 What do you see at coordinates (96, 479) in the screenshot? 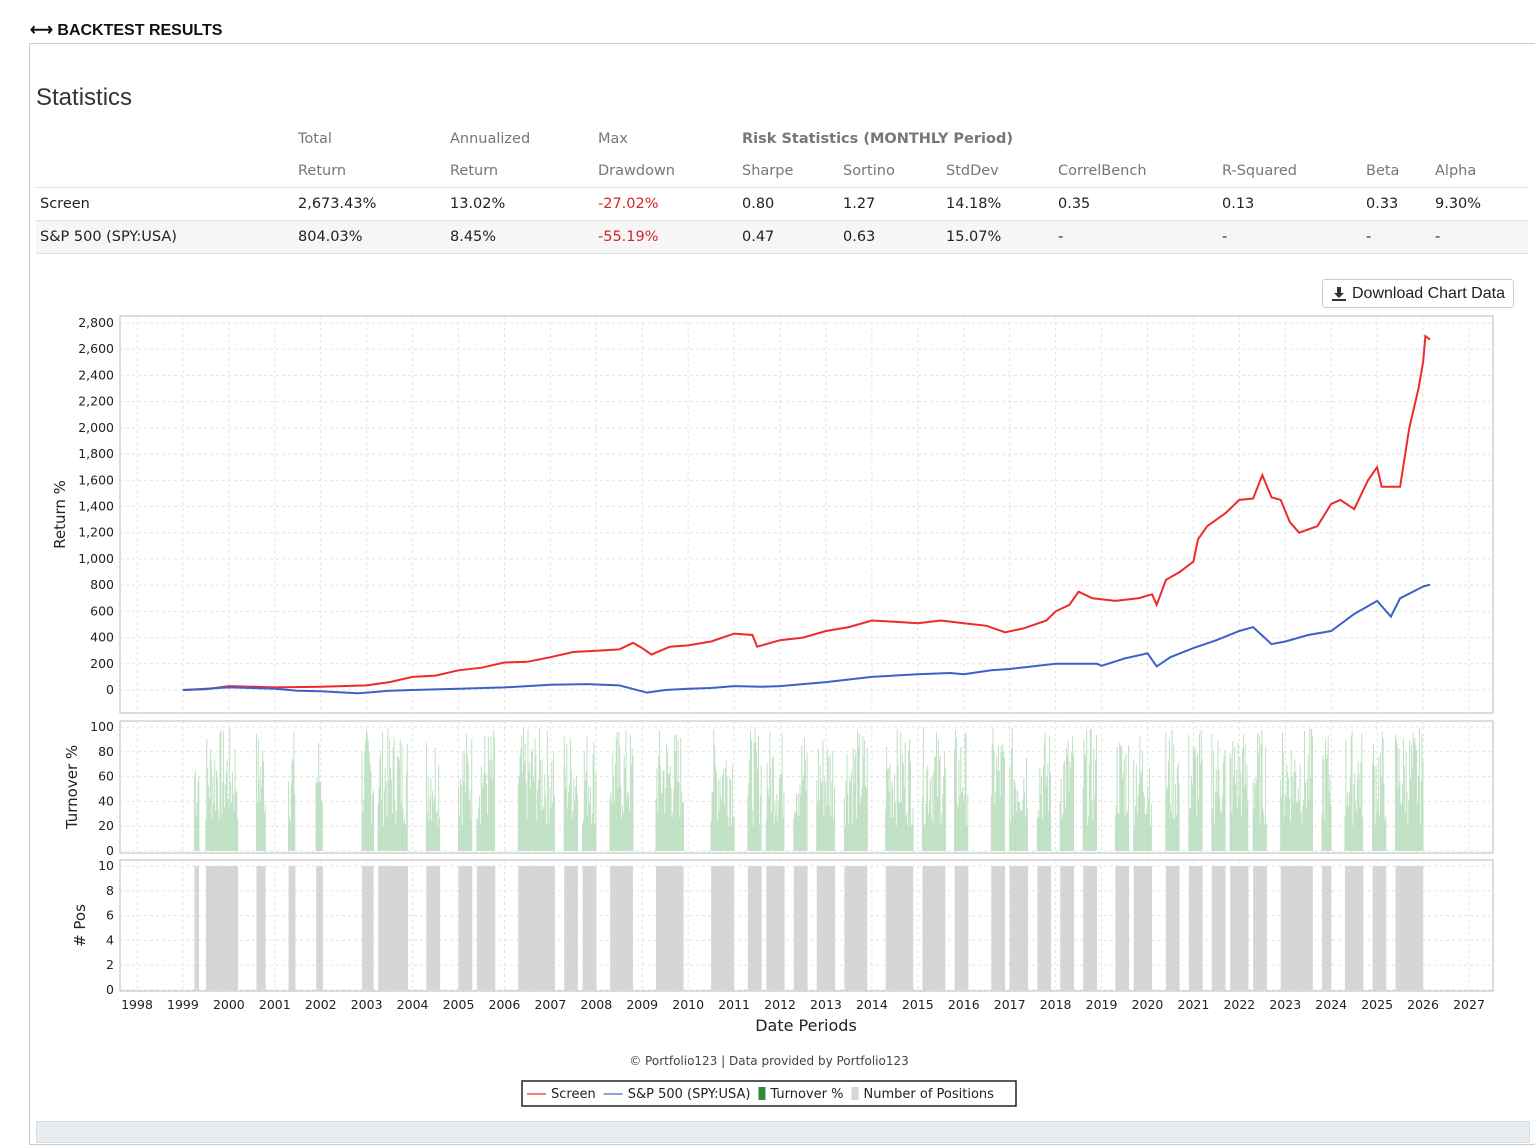
I see `y-tick-label: 1,600` at bounding box center [96, 479].